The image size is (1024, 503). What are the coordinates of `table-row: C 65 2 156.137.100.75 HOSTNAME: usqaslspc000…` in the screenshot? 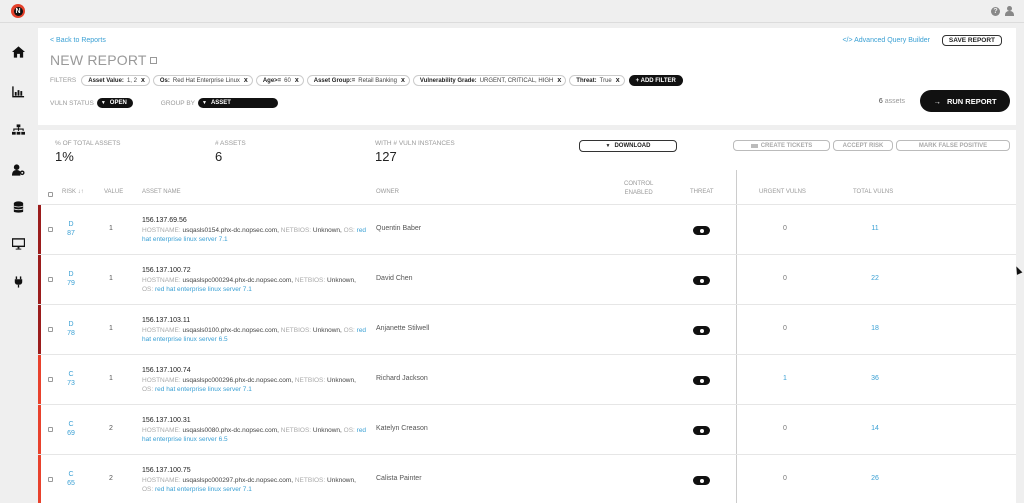 It's located at (527, 478).